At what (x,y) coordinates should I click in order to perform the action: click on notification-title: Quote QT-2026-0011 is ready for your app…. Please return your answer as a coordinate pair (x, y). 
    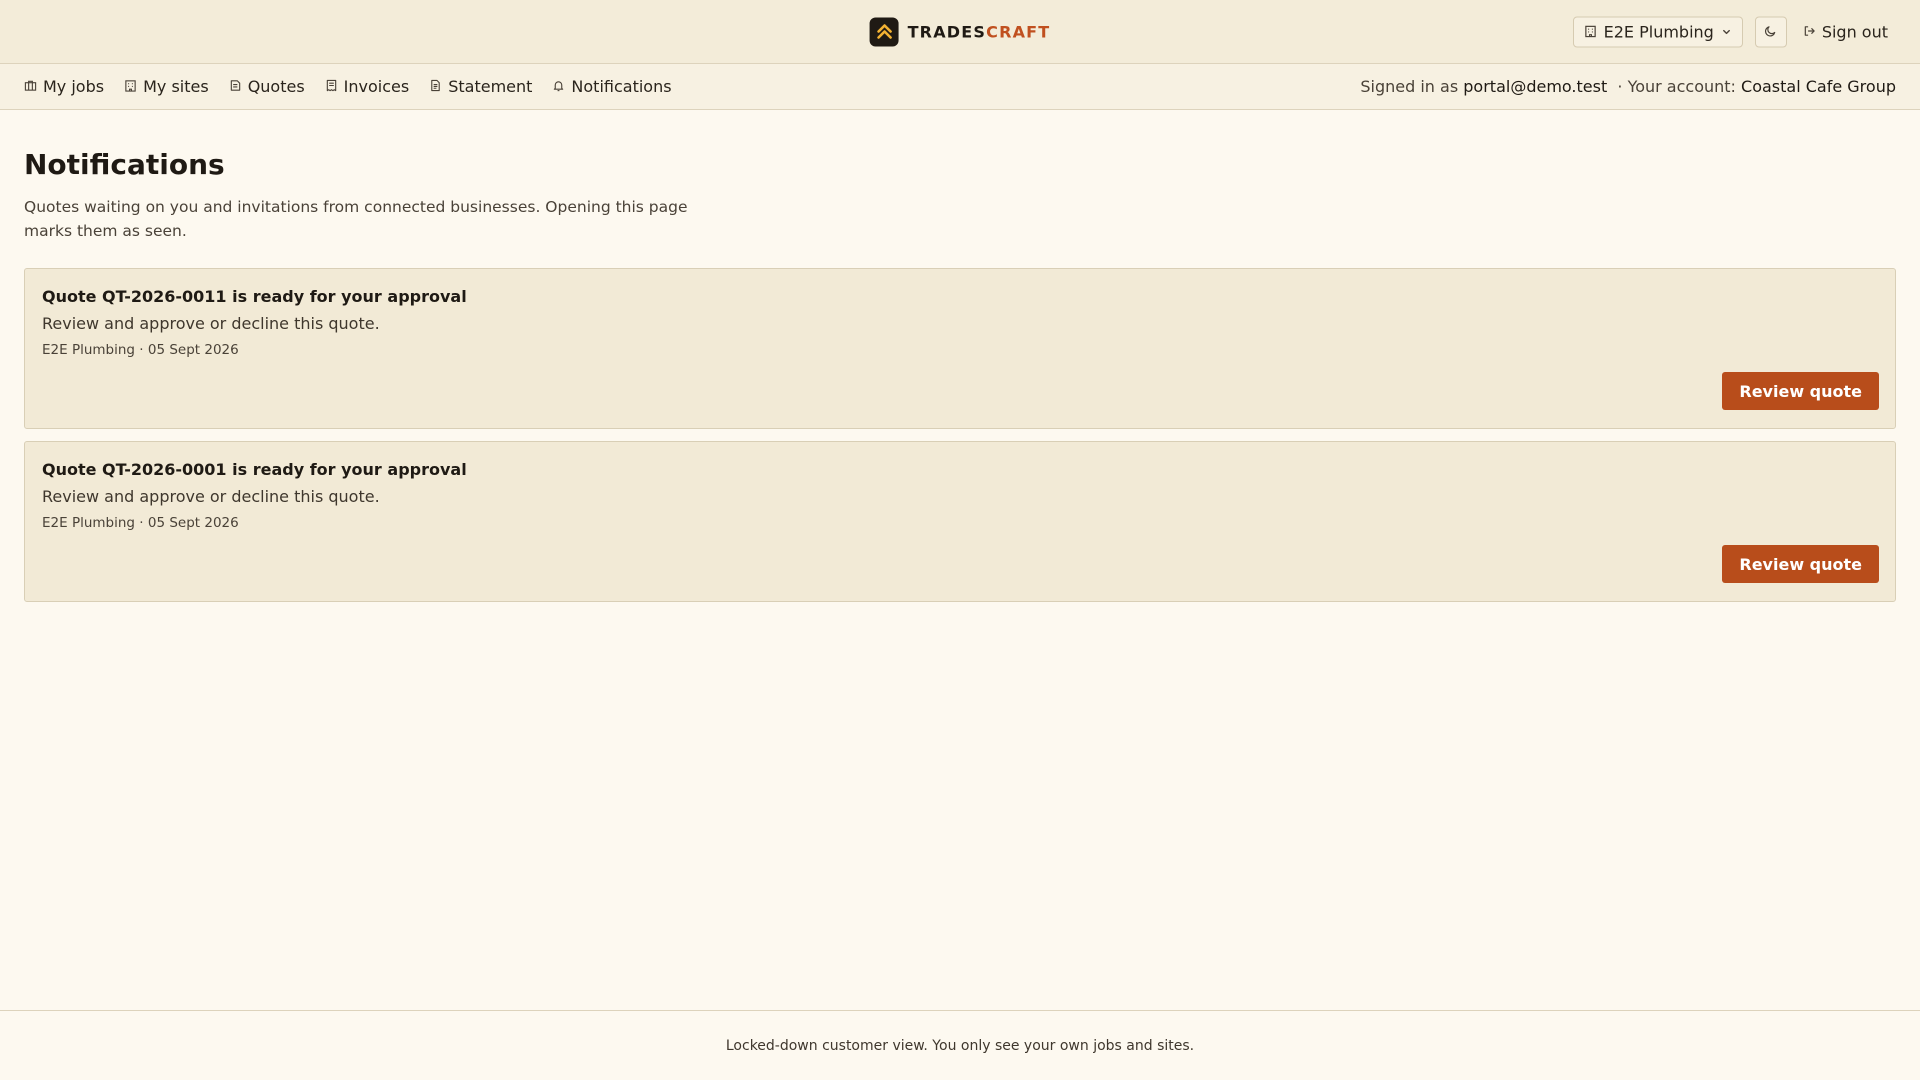
    Looking at the image, I should click on (254, 296).